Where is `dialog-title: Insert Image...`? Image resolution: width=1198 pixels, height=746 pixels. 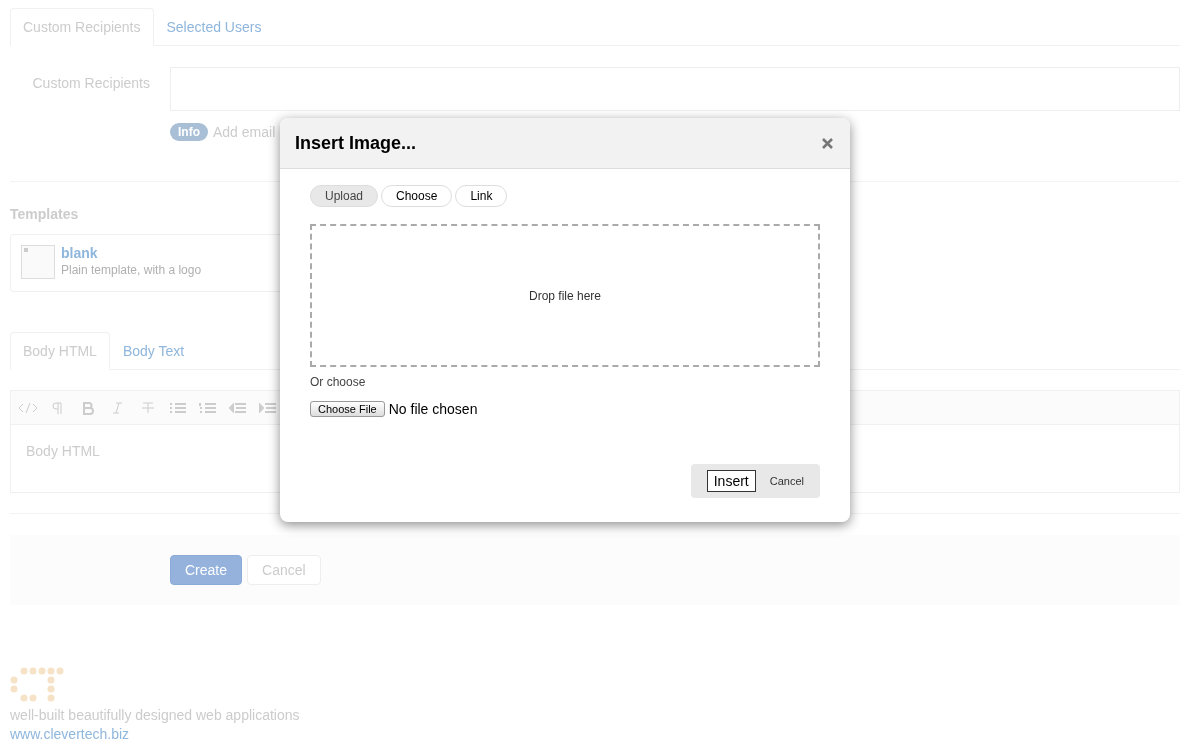 dialog-title: Insert Image... is located at coordinates (356, 143).